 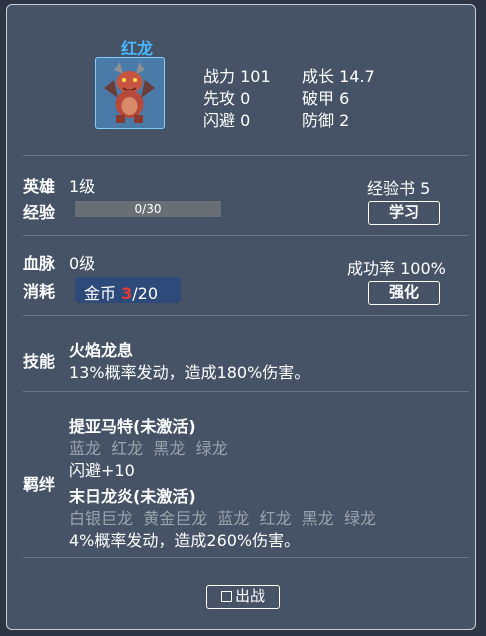 What do you see at coordinates (190, 372) in the screenshot?
I see `skill-description: 13%概率发动，造成180%伤害。` at bounding box center [190, 372].